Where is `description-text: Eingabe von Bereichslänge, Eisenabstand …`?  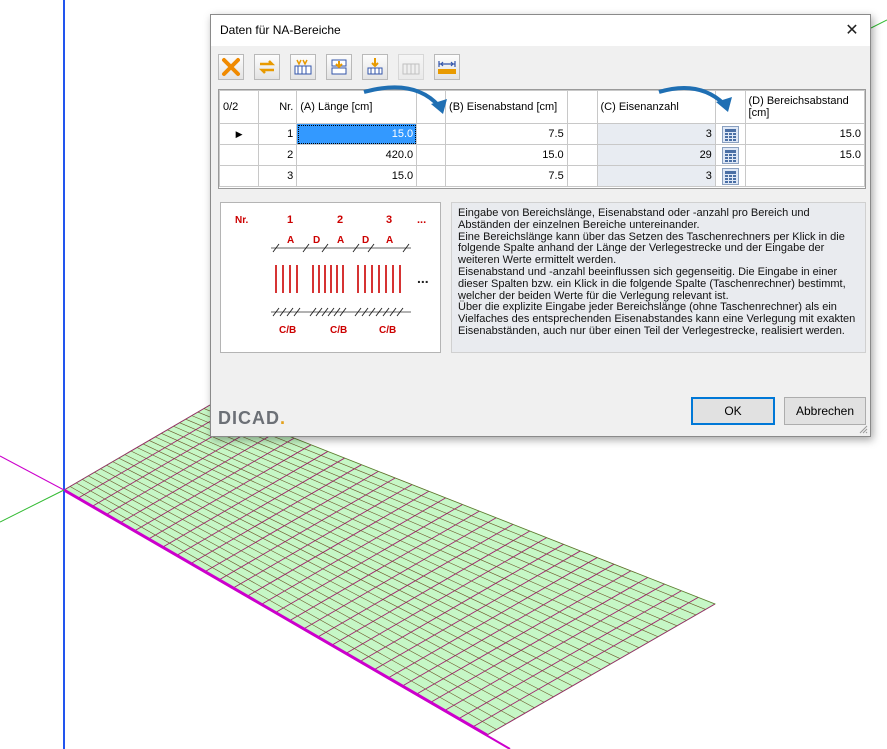
description-text: Eingabe von Bereichslänge, Eisenabstand … is located at coordinates (634, 219).